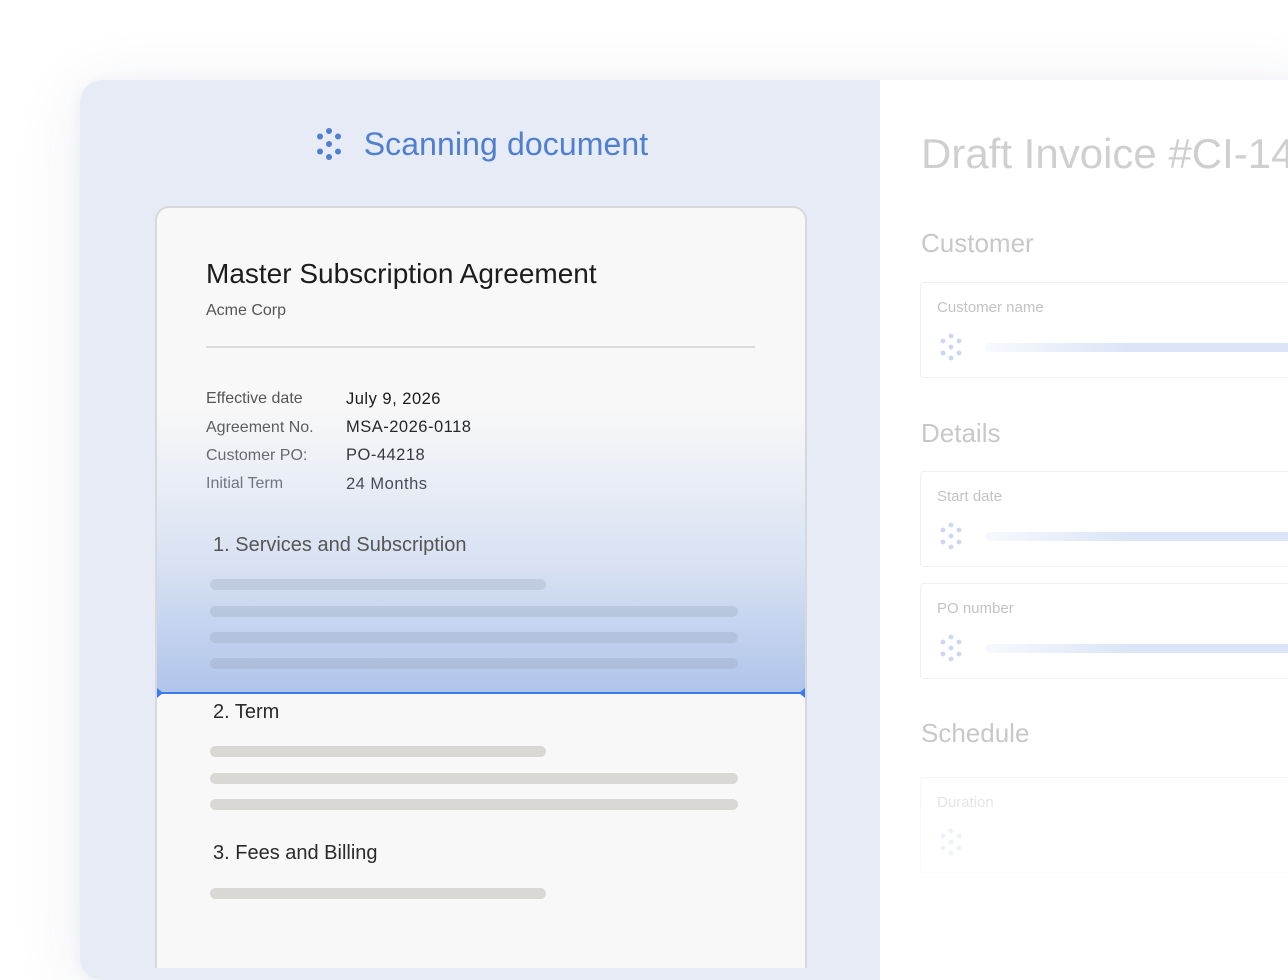 This screenshot has height=980, width=1288. Describe the element at coordinates (1104, 519) in the screenshot. I see `start-date-field: Start date` at that location.